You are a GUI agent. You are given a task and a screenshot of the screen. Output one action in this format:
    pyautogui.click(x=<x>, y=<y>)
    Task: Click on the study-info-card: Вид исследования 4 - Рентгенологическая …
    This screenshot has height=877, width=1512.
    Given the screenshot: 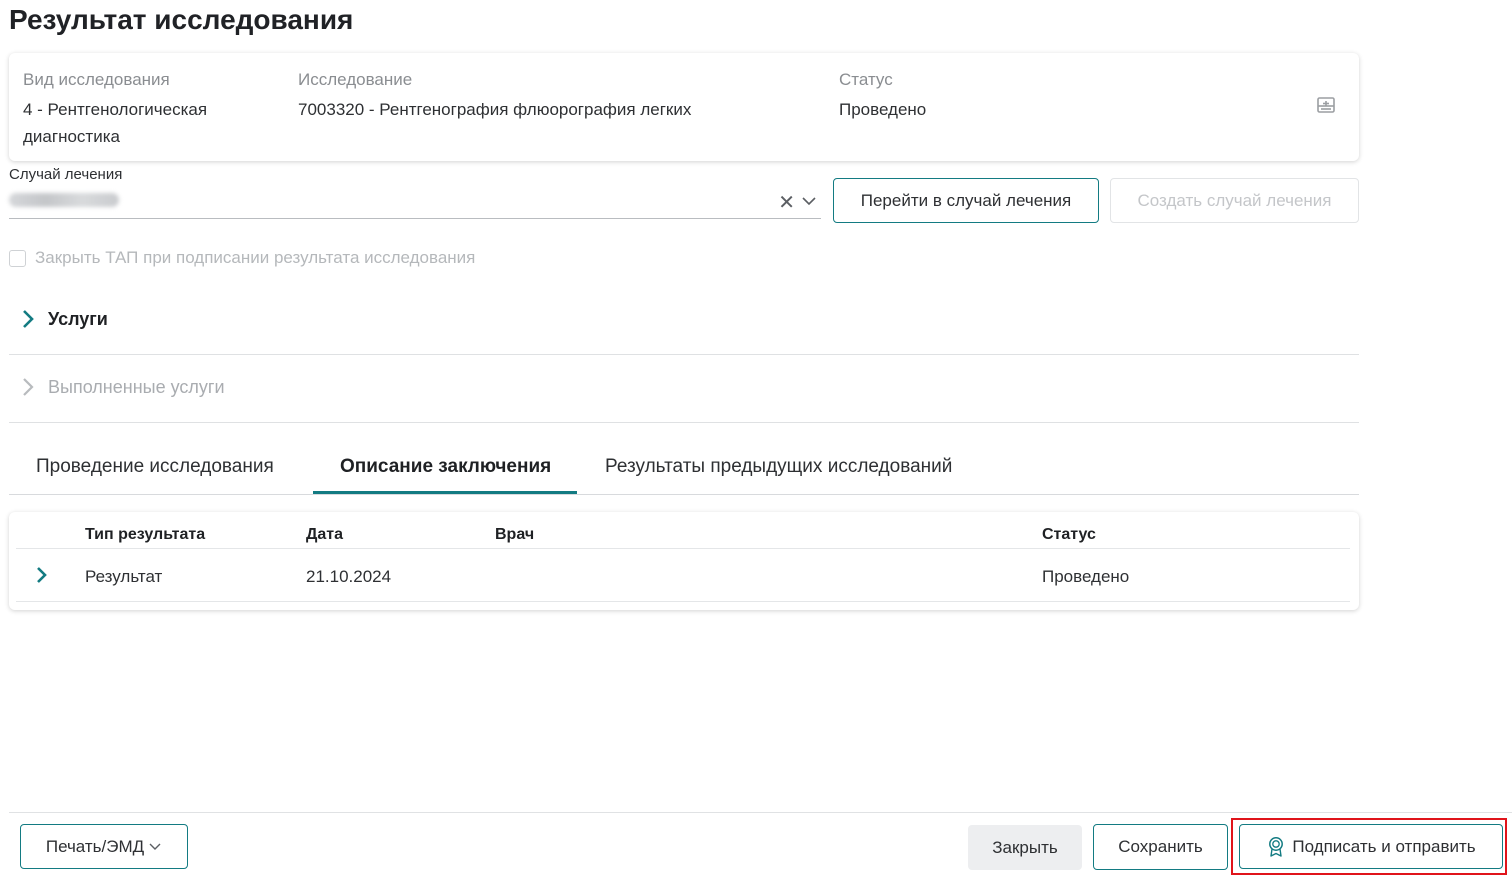 What is the action you would take?
    pyautogui.click(x=684, y=107)
    